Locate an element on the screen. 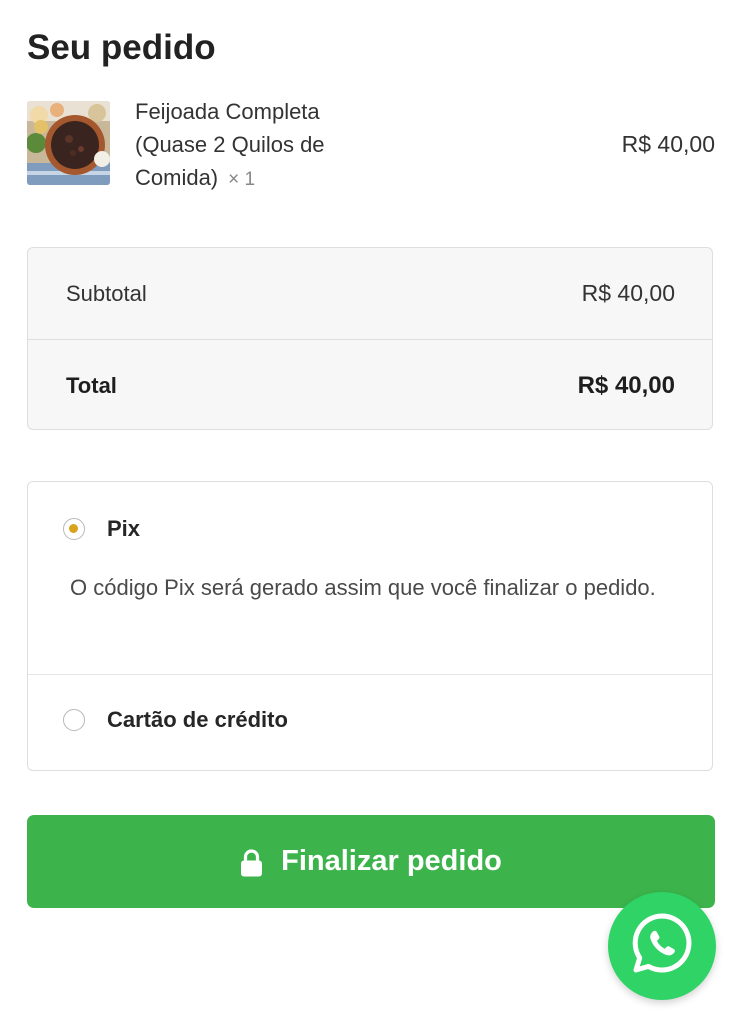  product-price: R$ 40,00 is located at coordinates (668, 144).